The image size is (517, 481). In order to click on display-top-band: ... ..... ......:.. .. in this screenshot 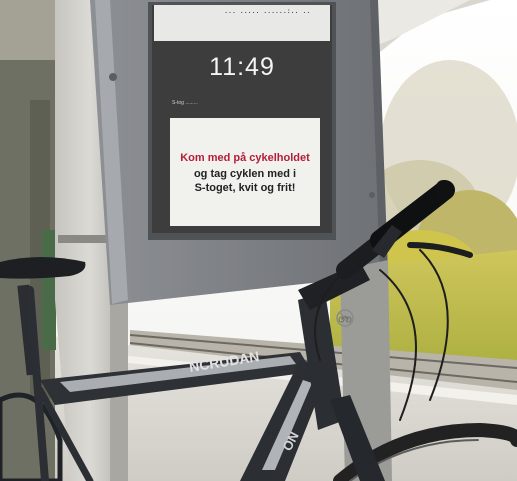, I will do `click(242, 23)`.